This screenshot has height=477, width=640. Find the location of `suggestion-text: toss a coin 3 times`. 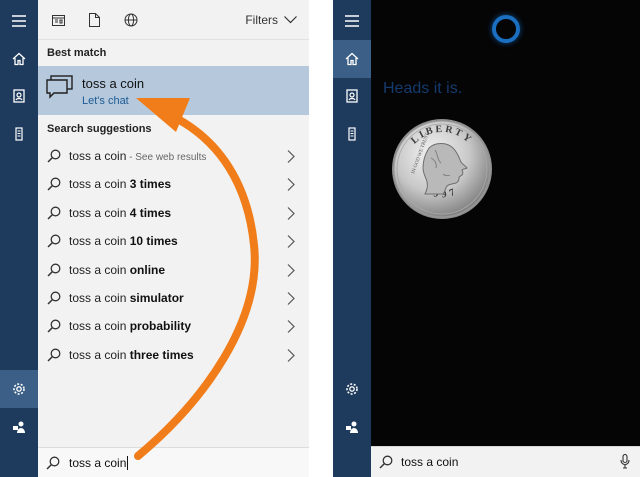

suggestion-text: toss a coin 3 times is located at coordinates (120, 184).